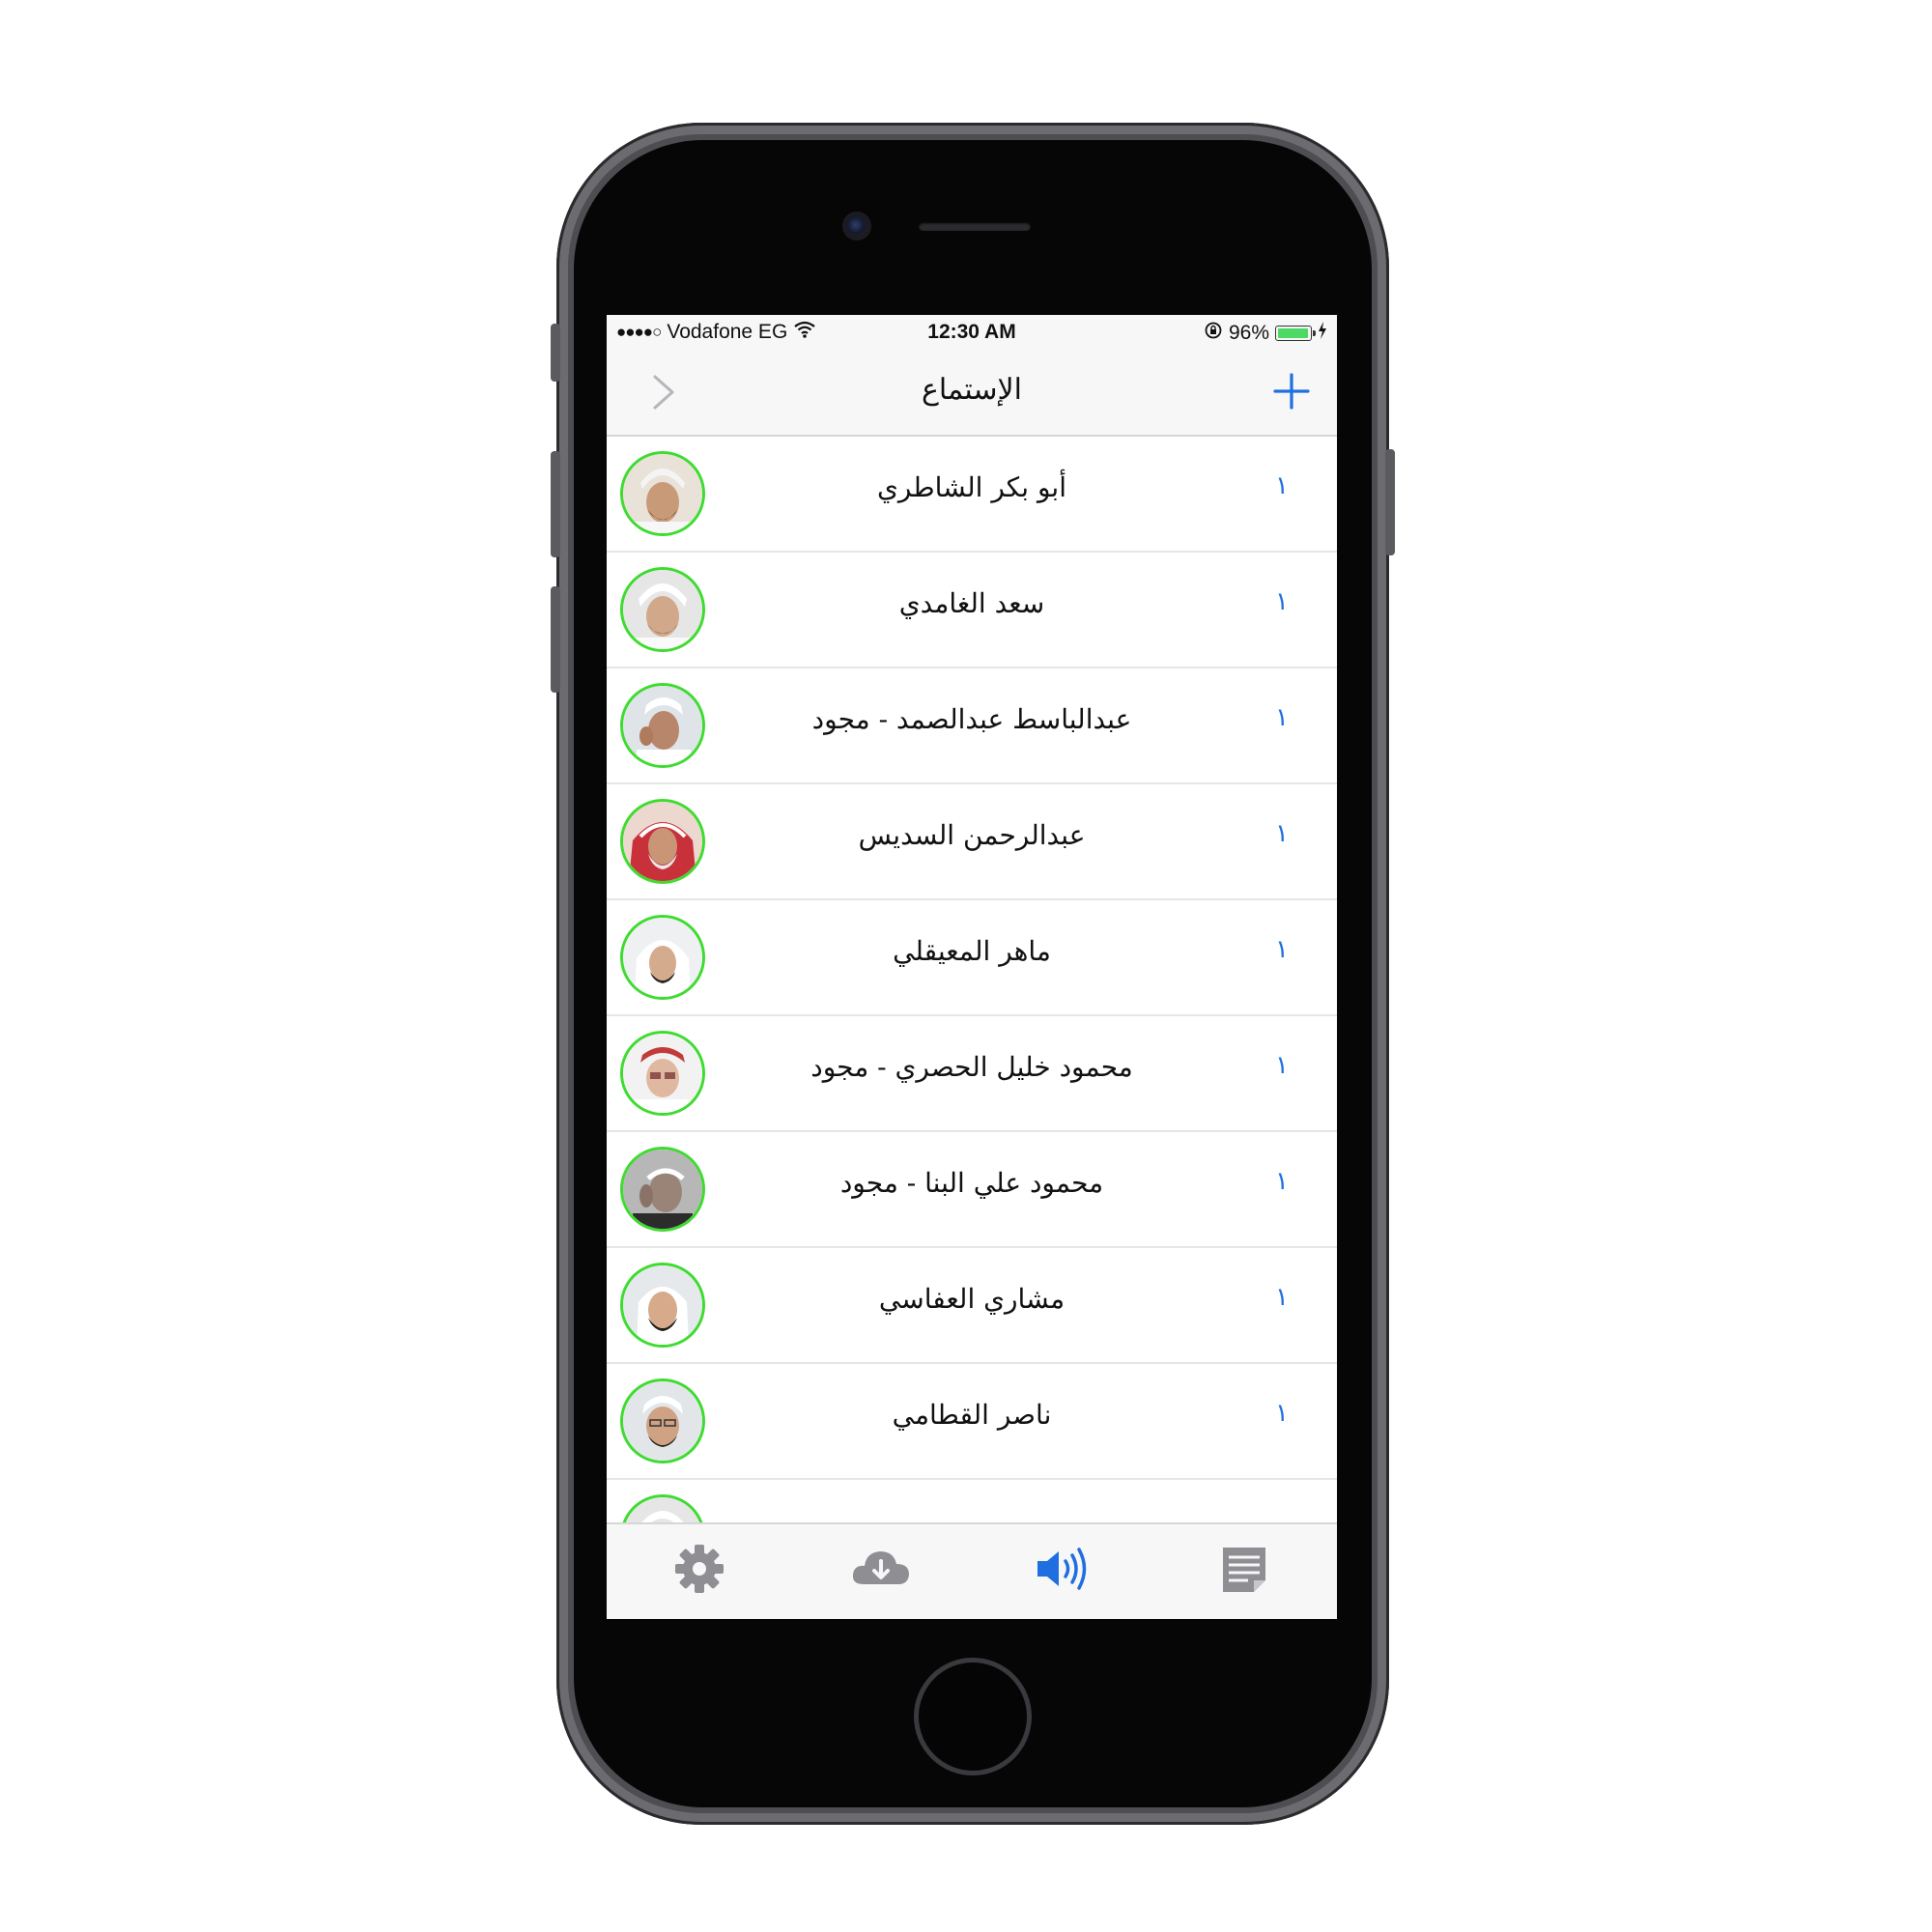 The image size is (1932, 1932). I want to click on status-bar: ●●●●○ Vodafone EG 12:30 AM 96%, so click(972, 332).